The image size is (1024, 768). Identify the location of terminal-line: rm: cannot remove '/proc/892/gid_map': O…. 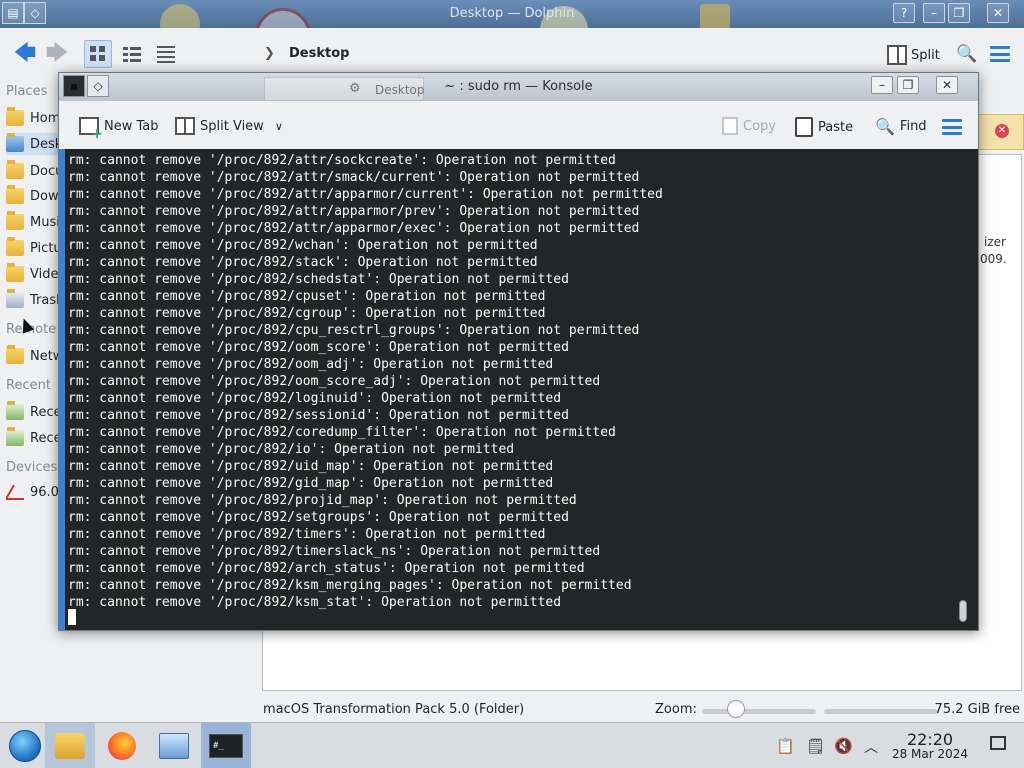
(311, 483).